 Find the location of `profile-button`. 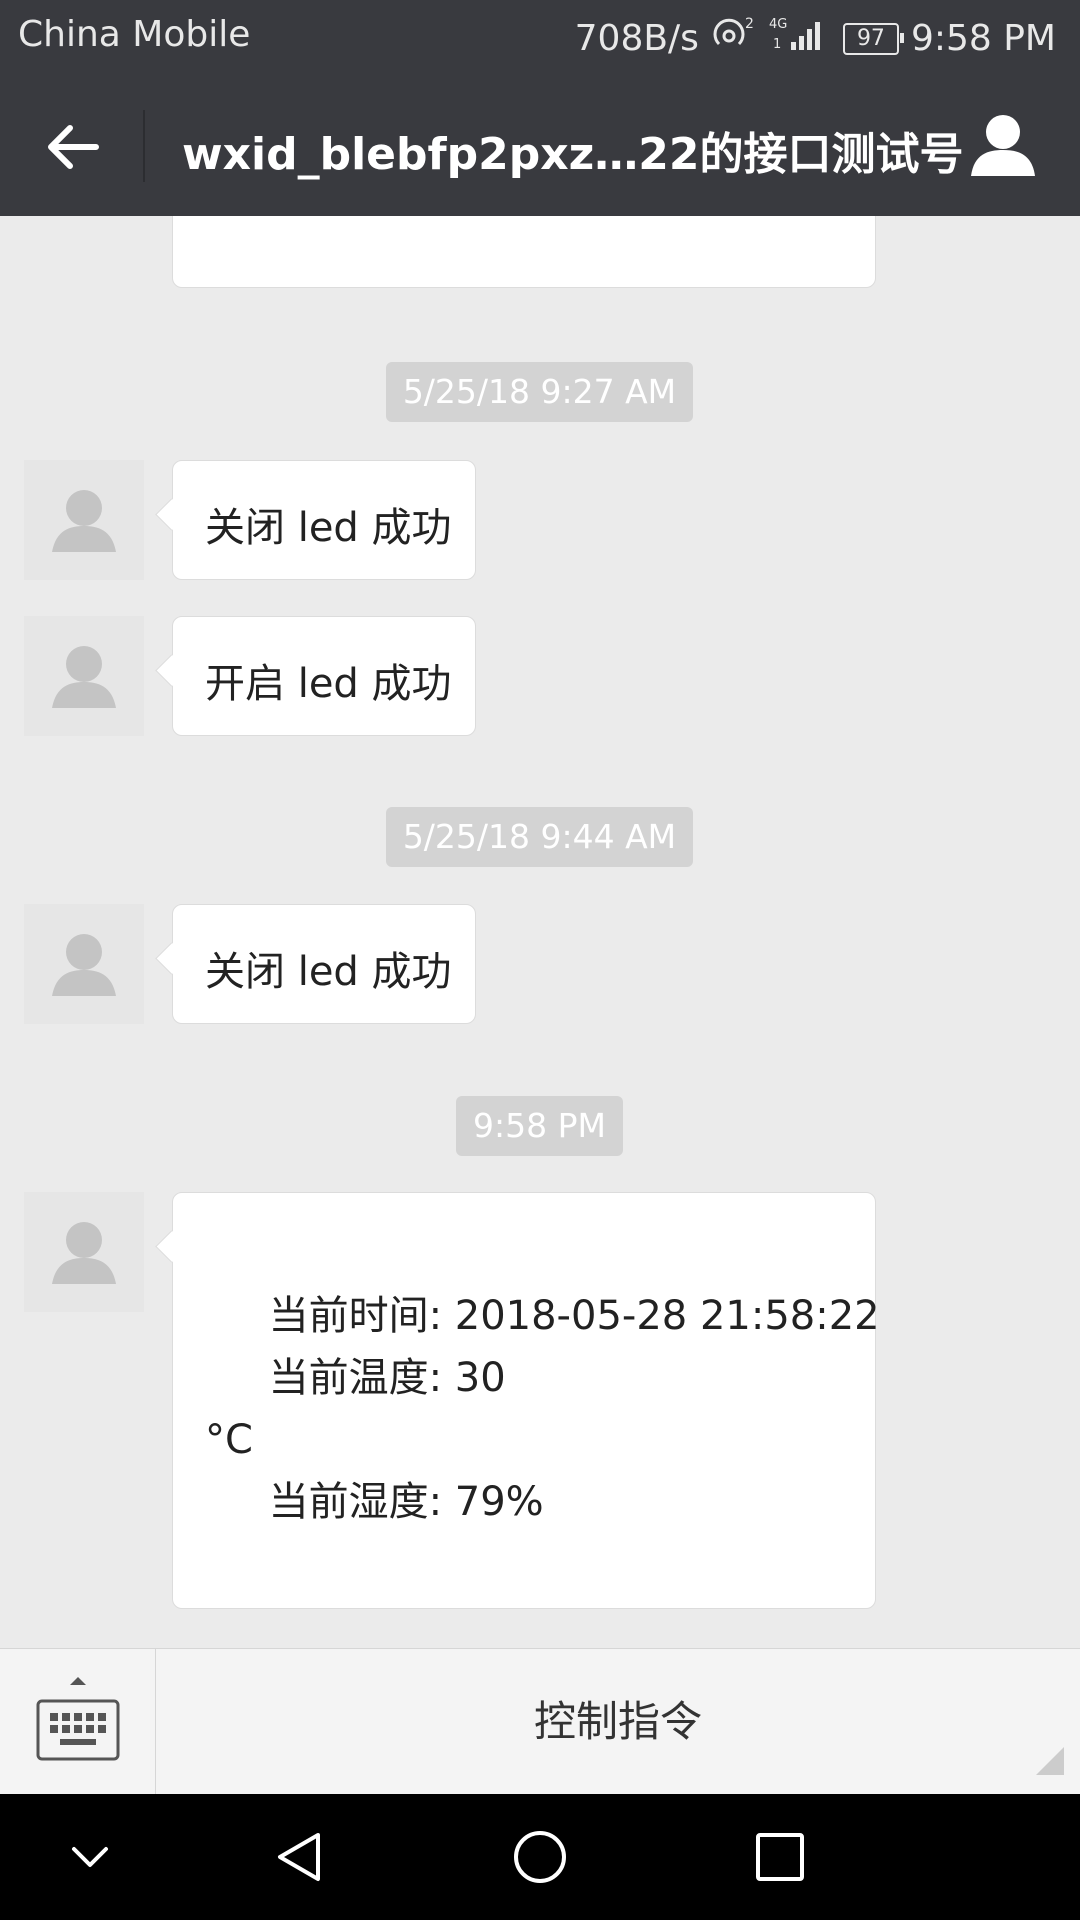

profile-button is located at coordinates (1003, 145).